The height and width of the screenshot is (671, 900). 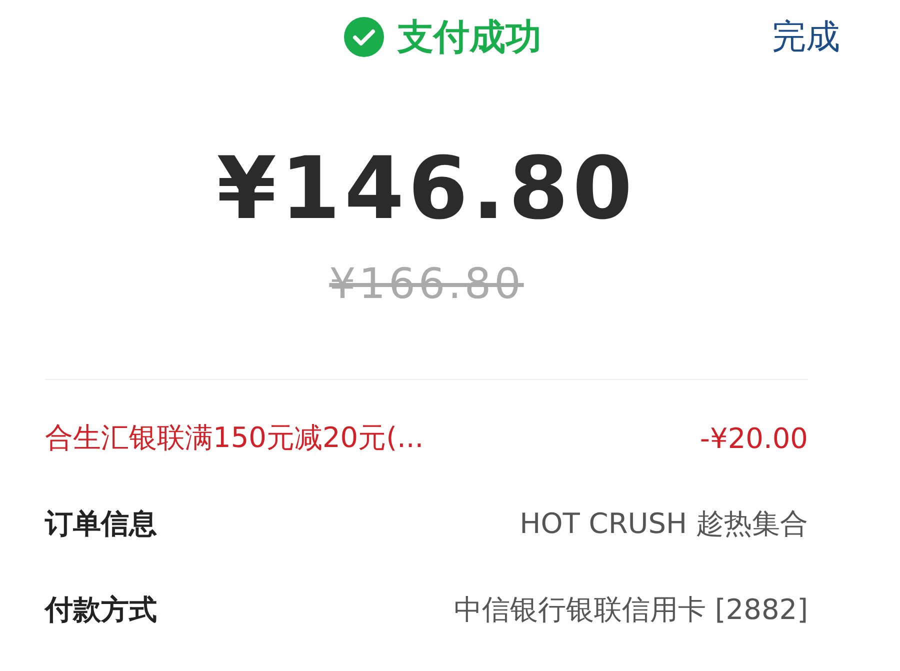 I want to click on detail-label: 订单信息, so click(x=101, y=524).